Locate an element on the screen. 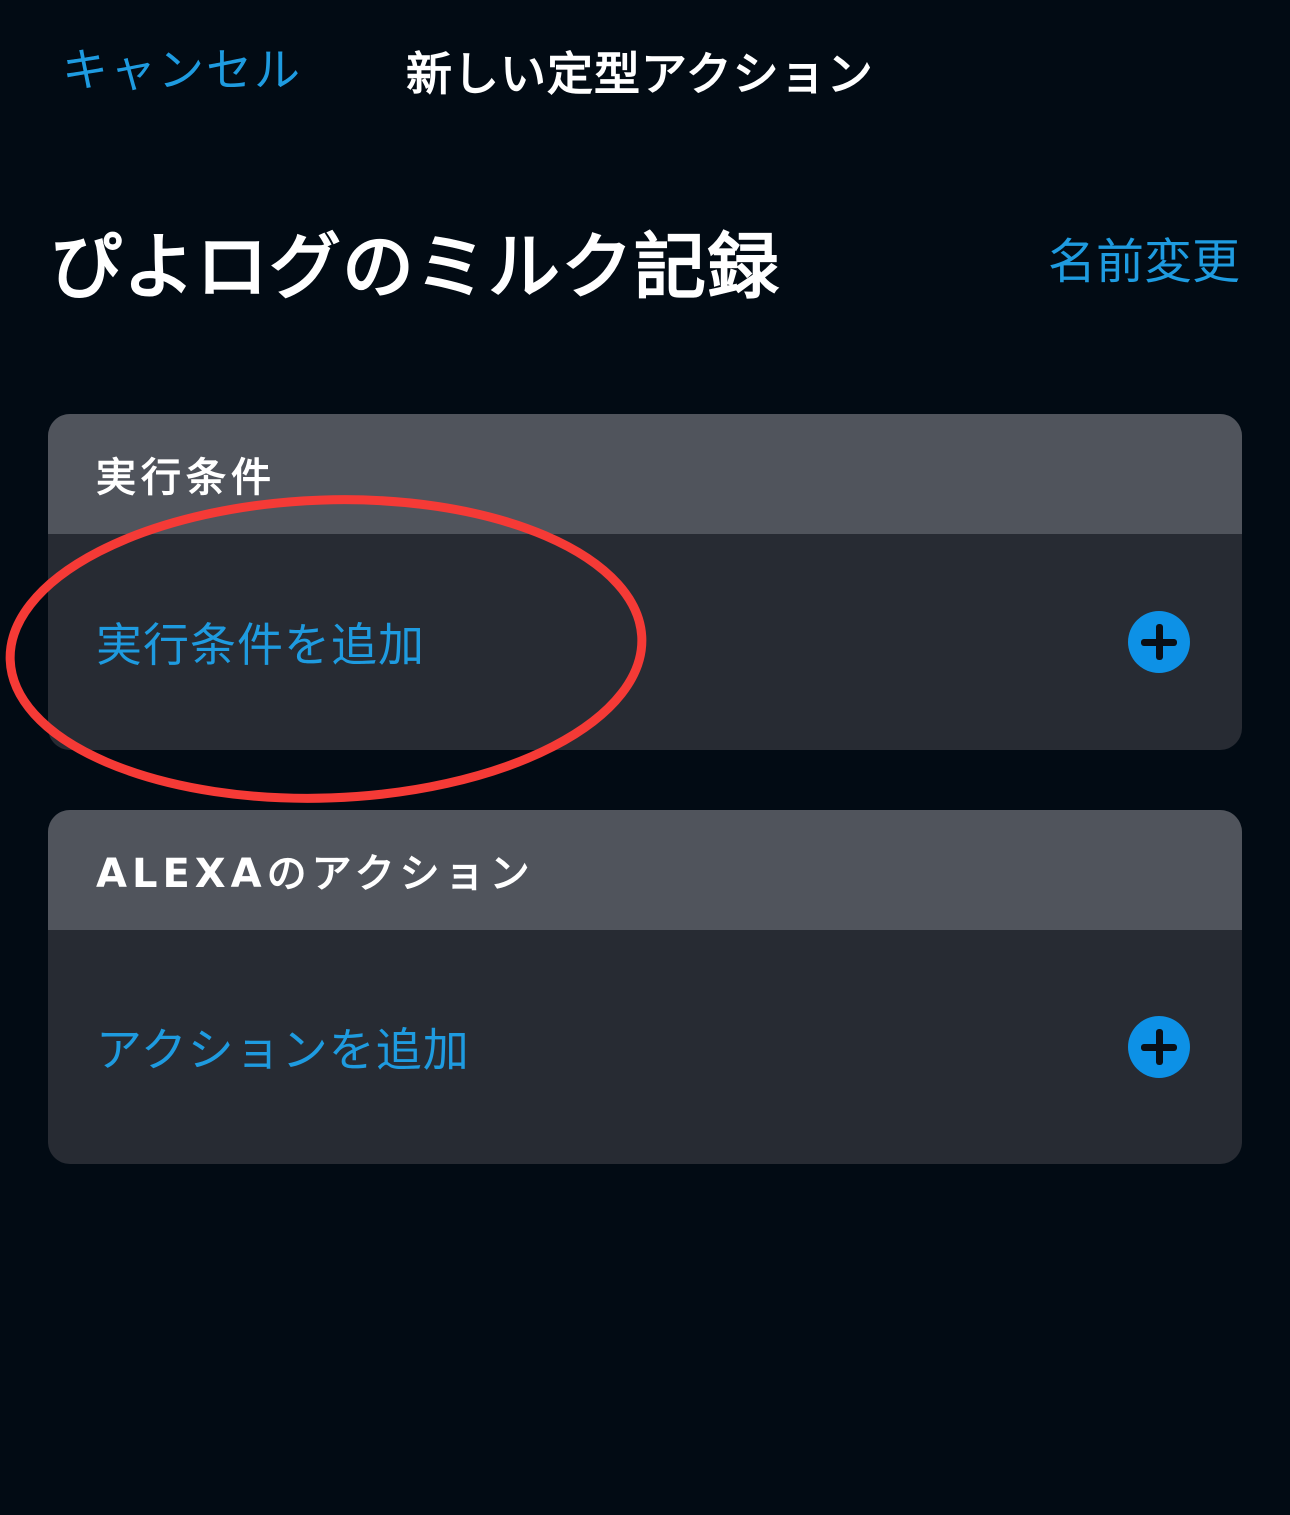 This screenshot has width=1290, height=1515. add-trigger-label: 実行条件を追加 is located at coordinates (260, 645).